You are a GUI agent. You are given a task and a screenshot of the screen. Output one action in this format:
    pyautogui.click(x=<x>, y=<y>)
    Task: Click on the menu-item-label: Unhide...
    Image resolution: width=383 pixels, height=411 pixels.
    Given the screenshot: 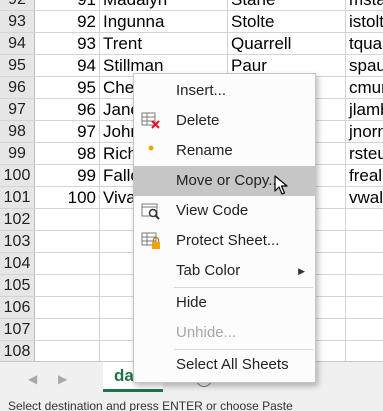 What is the action you would take?
    pyautogui.click(x=206, y=332)
    